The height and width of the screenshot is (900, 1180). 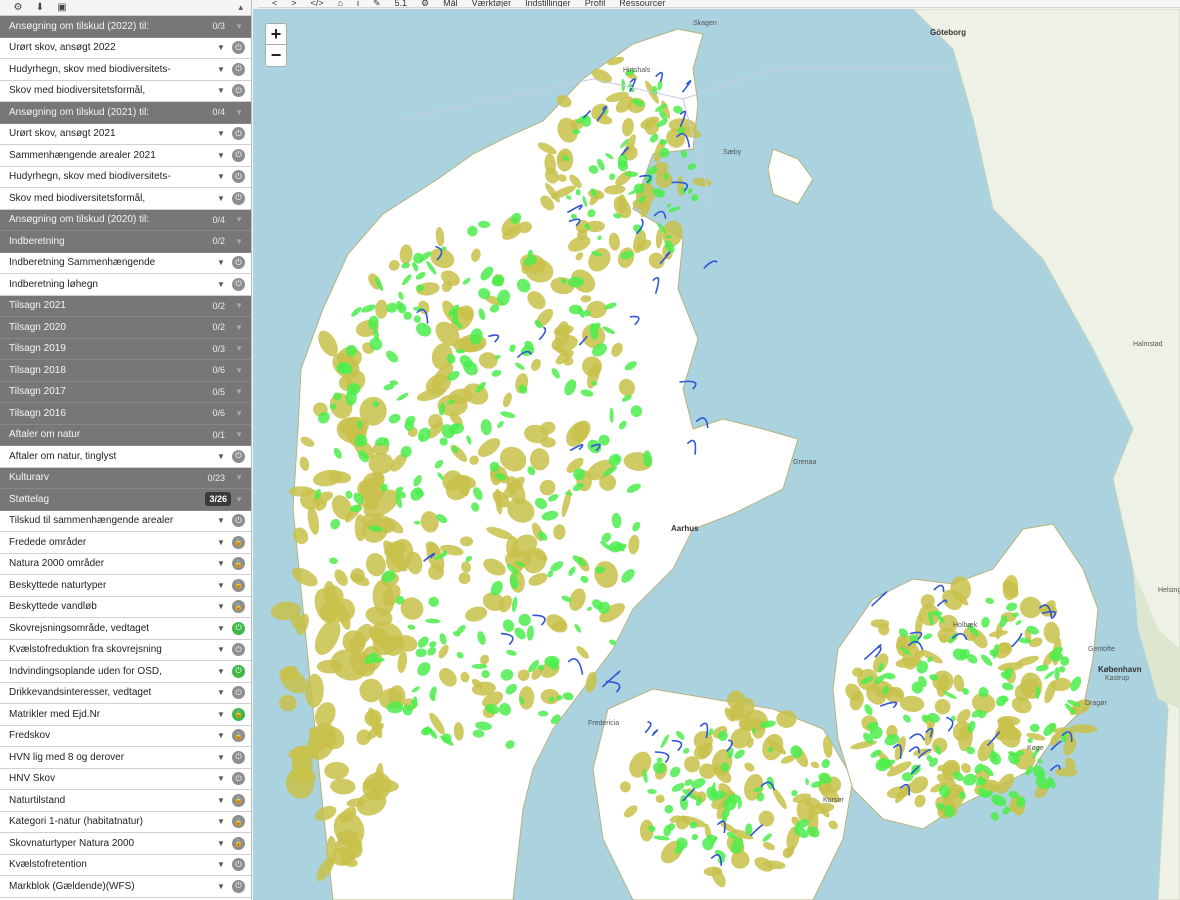 What do you see at coordinates (125, 349) in the screenshot?
I see `layer-group: Tilsagn 2019 0/3 ▼` at bounding box center [125, 349].